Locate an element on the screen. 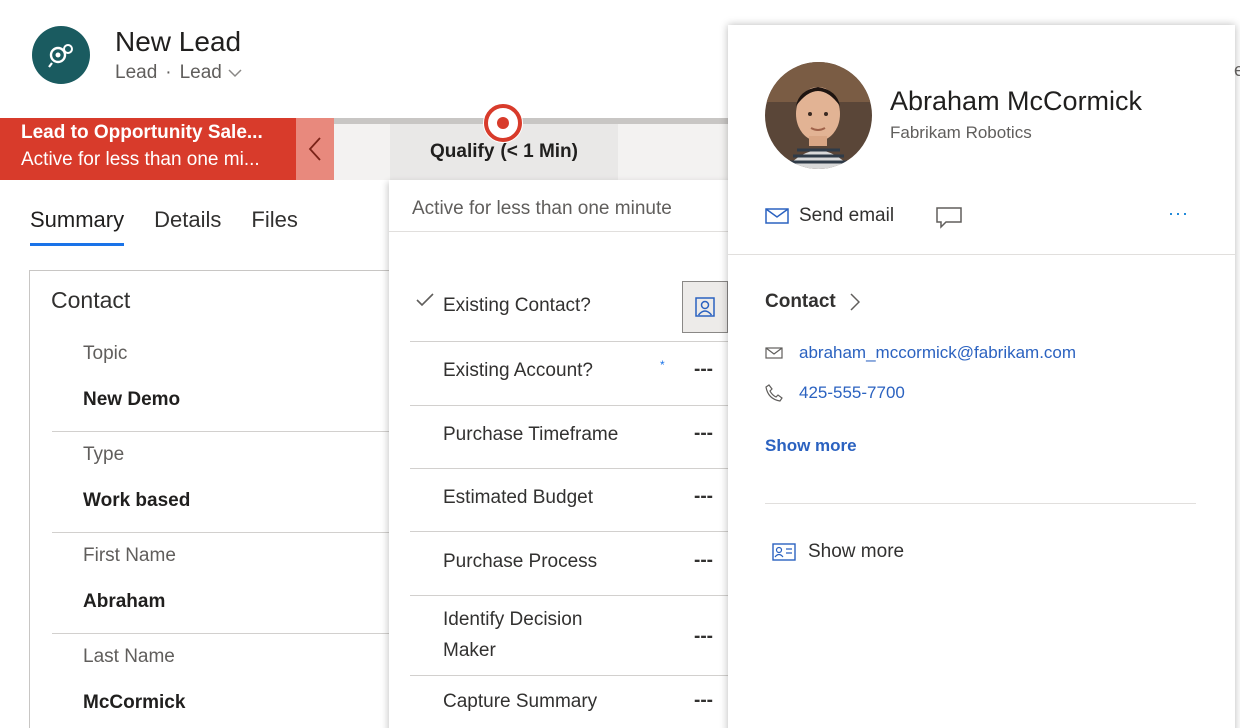 The height and width of the screenshot is (728, 1240). send-email-button: Send email is located at coordinates (829, 216).